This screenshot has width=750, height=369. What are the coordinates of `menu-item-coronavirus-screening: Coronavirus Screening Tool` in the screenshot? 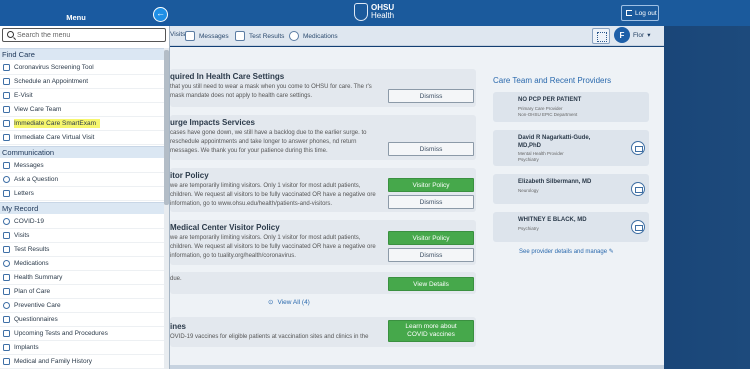 It's located at (82, 68).